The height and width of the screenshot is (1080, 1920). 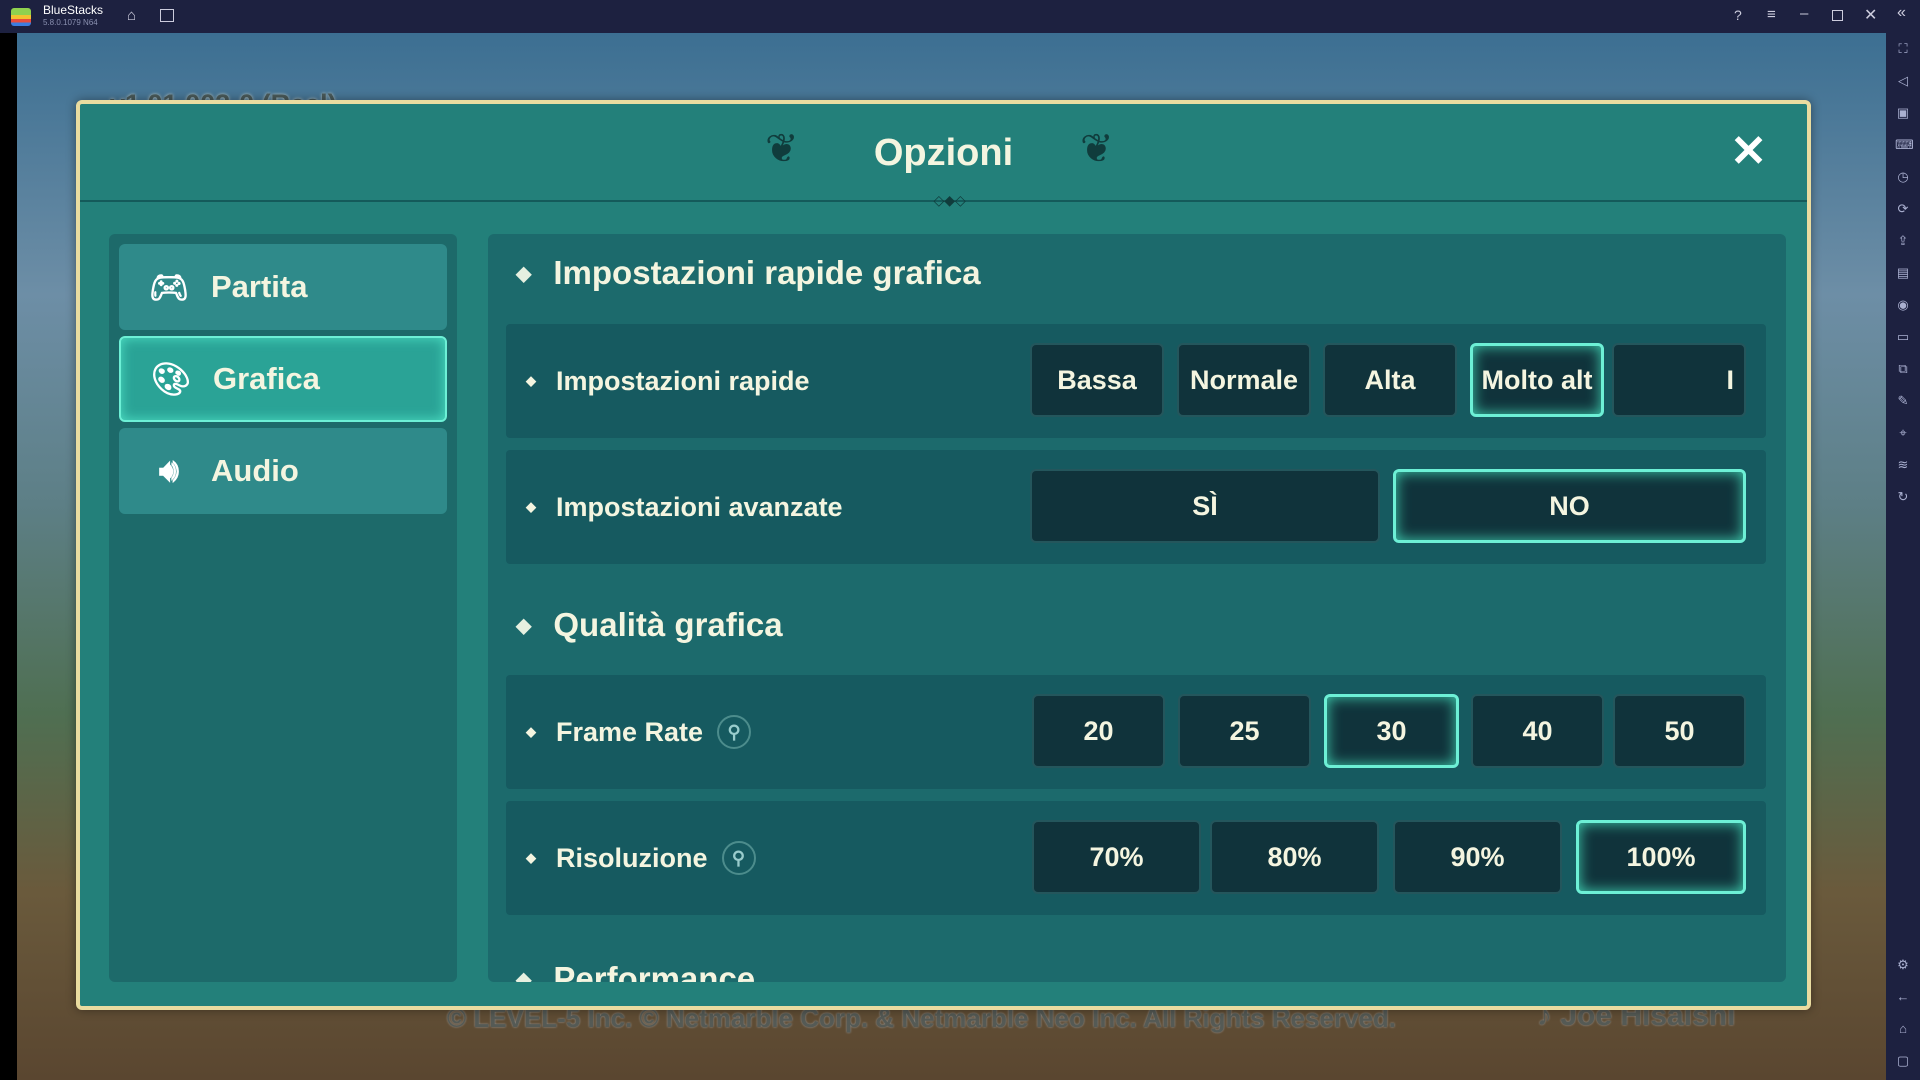 What do you see at coordinates (171, 379) in the screenshot?
I see `palette-icon: 🎨︎` at bounding box center [171, 379].